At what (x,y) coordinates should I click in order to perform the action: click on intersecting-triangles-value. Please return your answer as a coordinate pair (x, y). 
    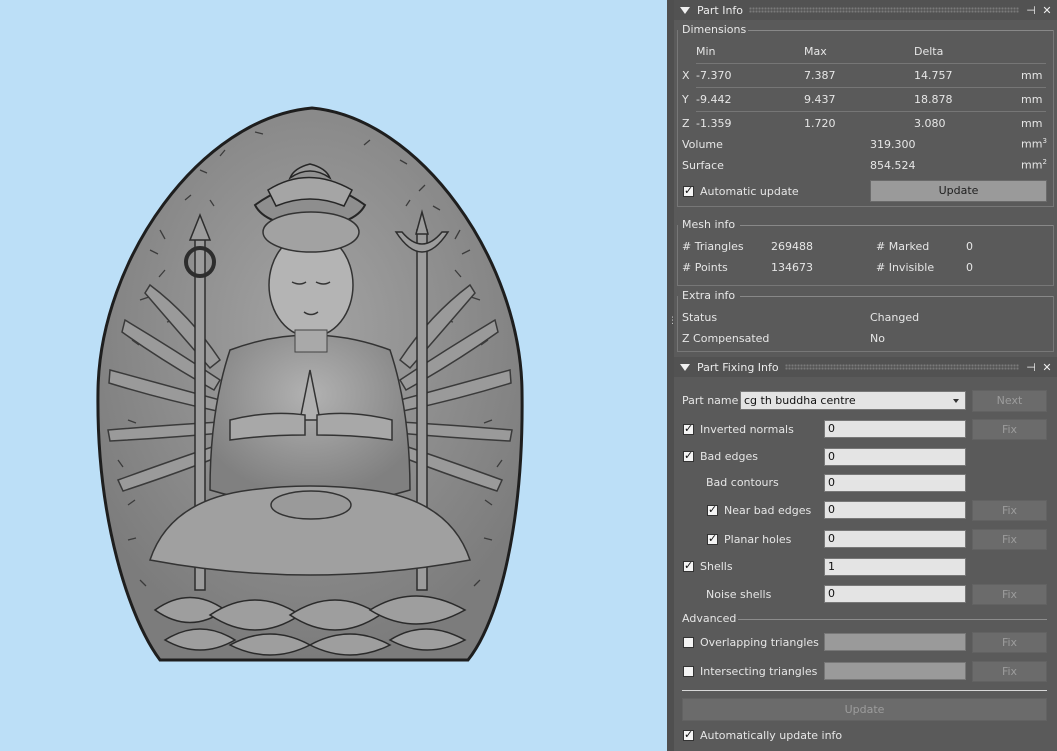
    Looking at the image, I should click on (895, 671).